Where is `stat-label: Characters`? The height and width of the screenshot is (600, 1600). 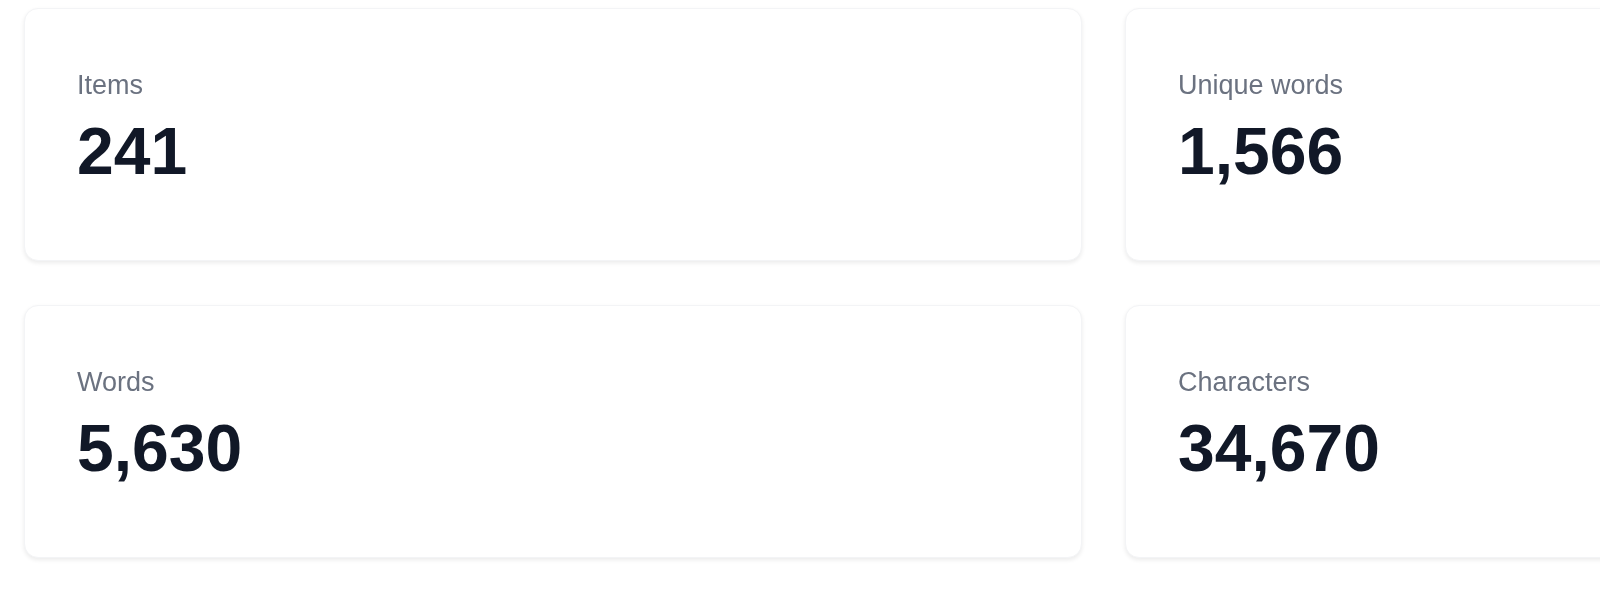
stat-label: Characters is located at coordinates (1244, 382).